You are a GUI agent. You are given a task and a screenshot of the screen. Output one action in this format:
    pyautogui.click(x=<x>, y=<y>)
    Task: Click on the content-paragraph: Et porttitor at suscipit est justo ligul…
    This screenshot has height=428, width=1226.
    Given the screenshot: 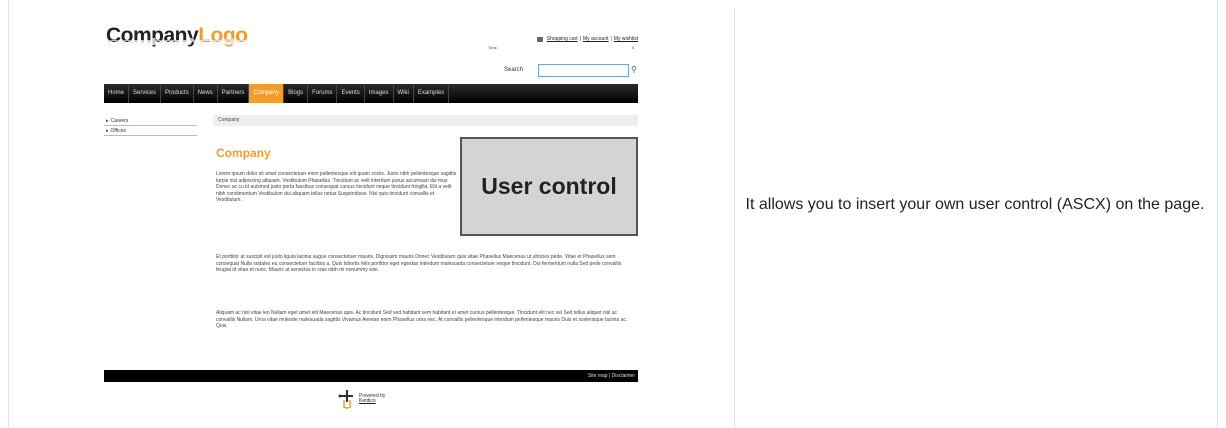 What is the action you would take?
    pyautogui.click(x=419, y=264)
    